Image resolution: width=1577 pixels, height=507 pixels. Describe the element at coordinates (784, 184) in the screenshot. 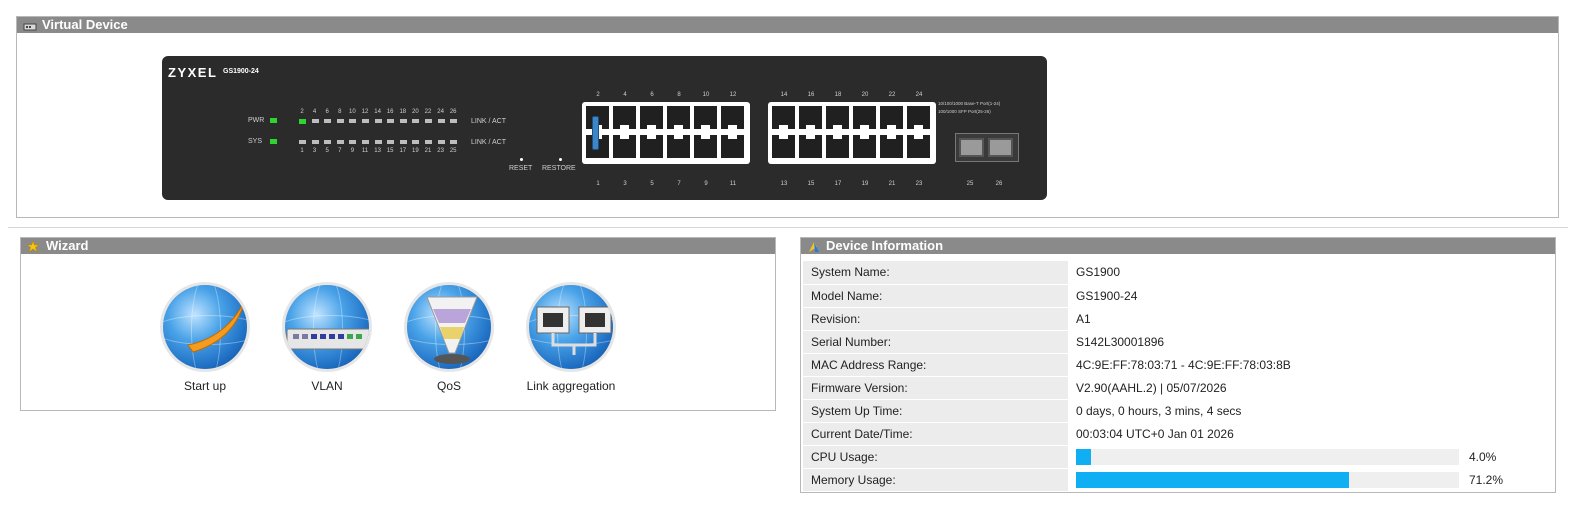

I see `port-number: 13` at that location.